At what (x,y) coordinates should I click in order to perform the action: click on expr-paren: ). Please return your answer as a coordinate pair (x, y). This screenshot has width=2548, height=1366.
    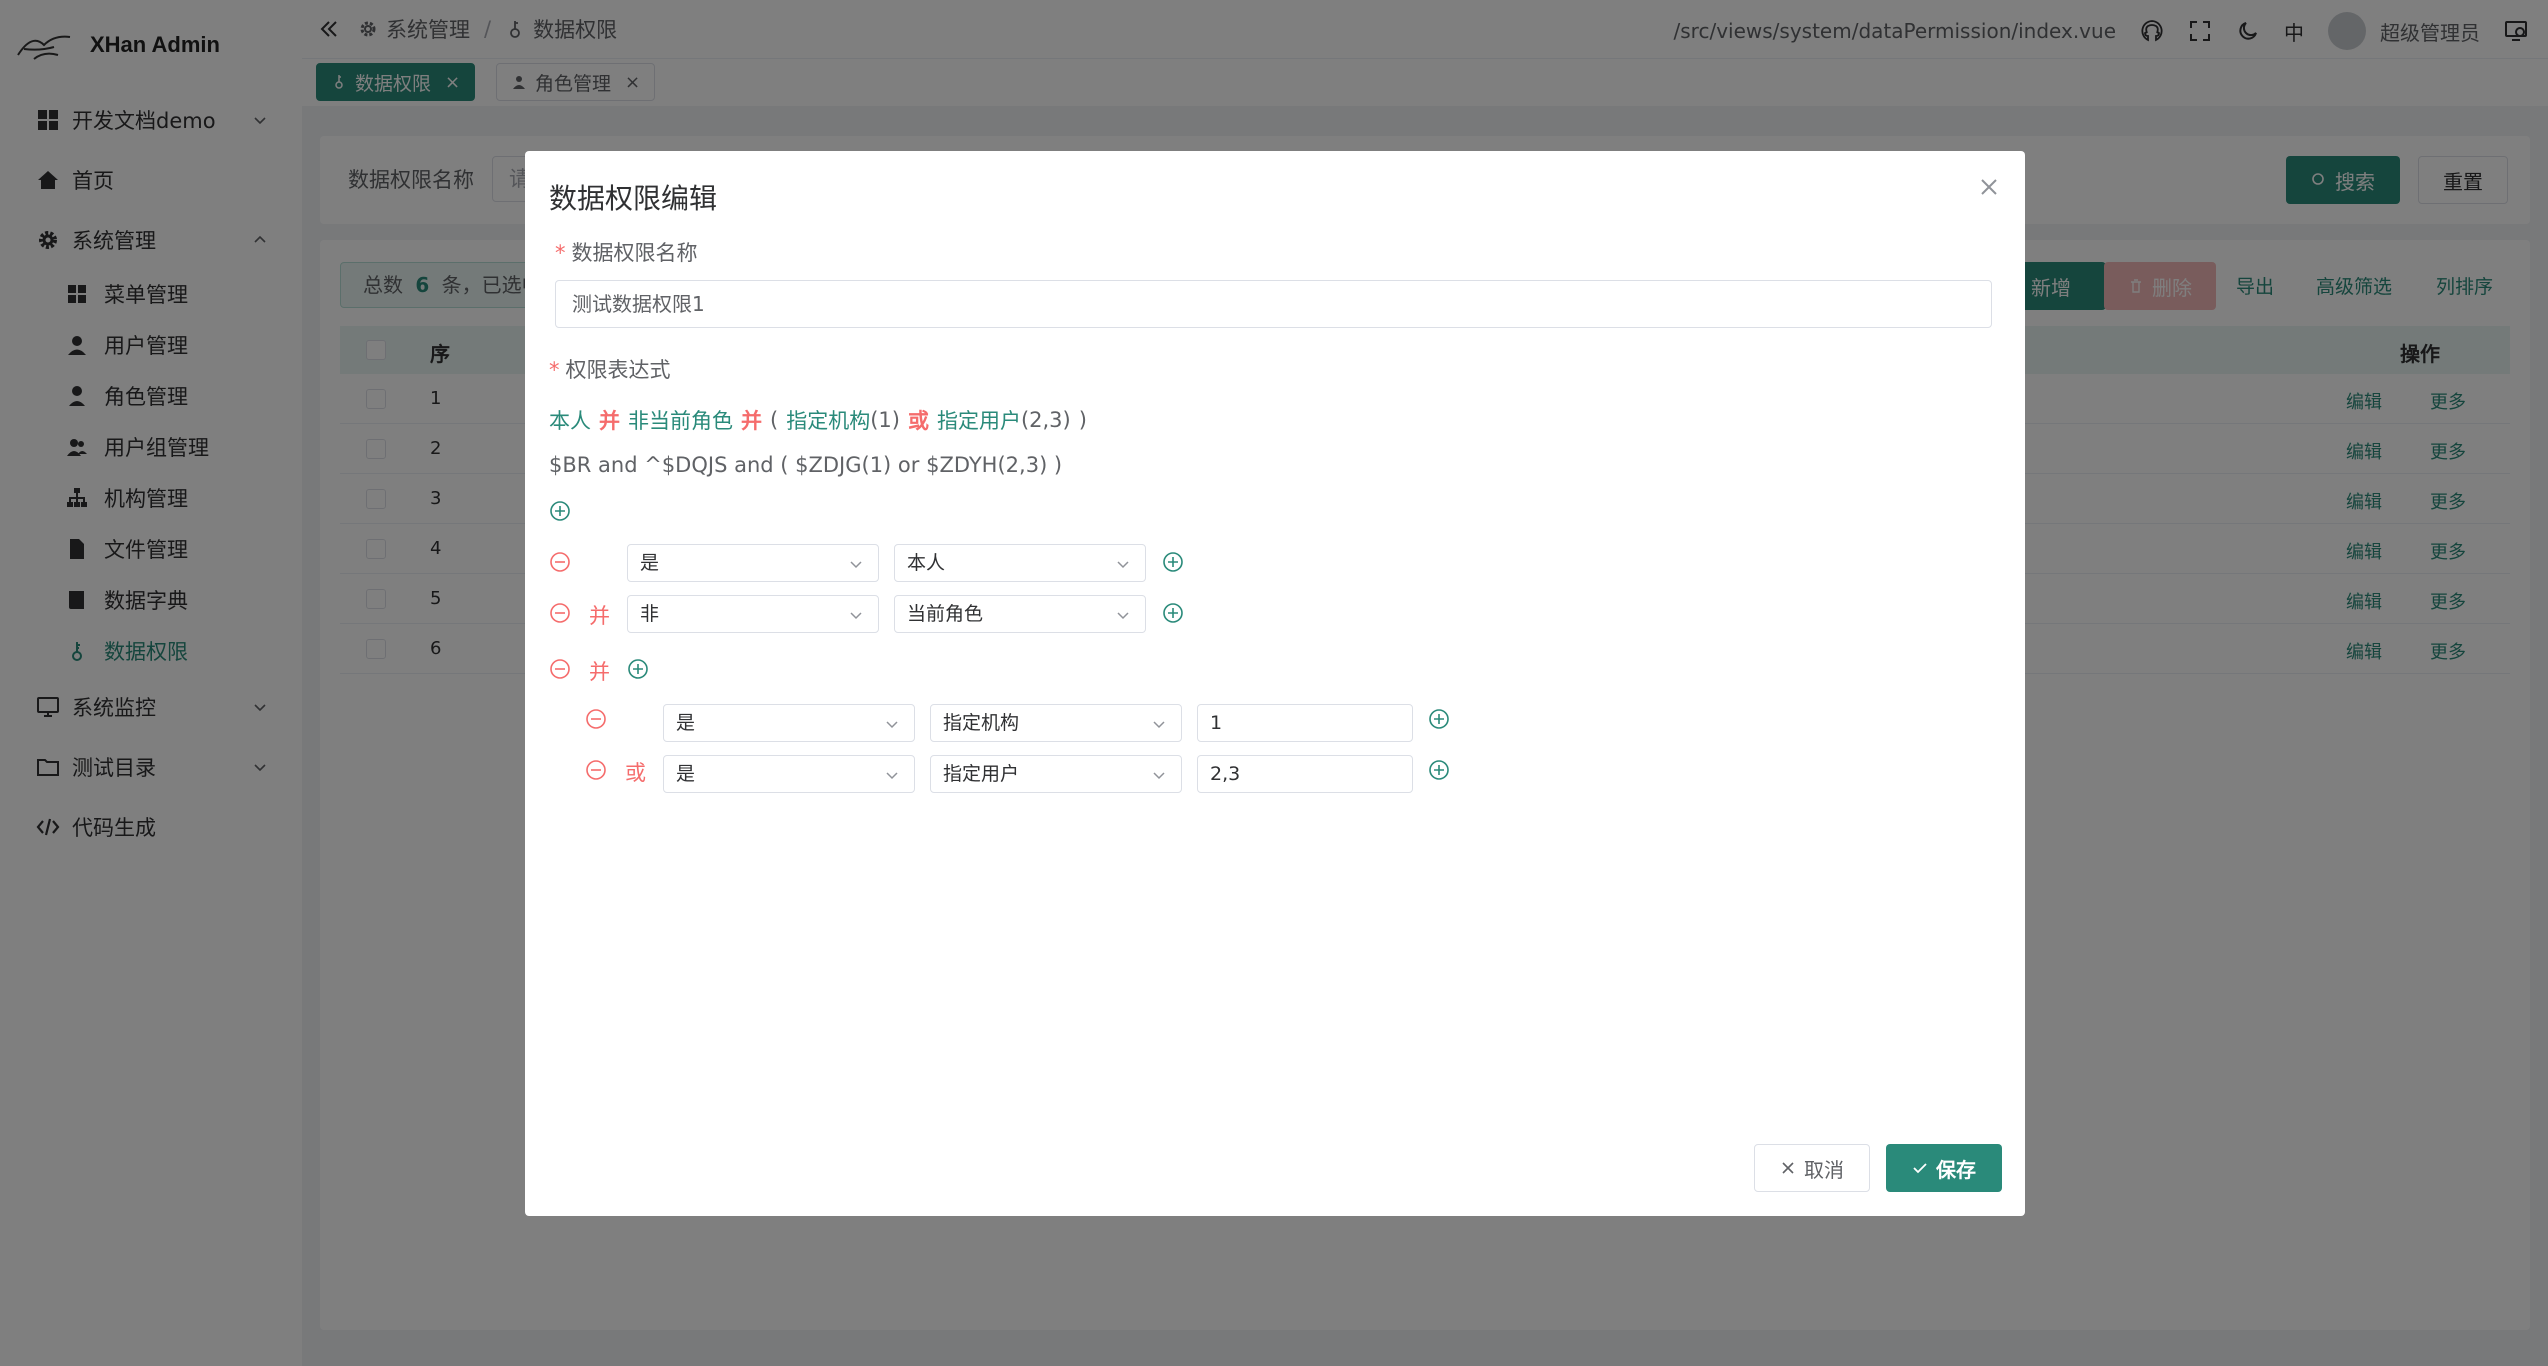
    Looking at the image, I should click on (1082, 420).